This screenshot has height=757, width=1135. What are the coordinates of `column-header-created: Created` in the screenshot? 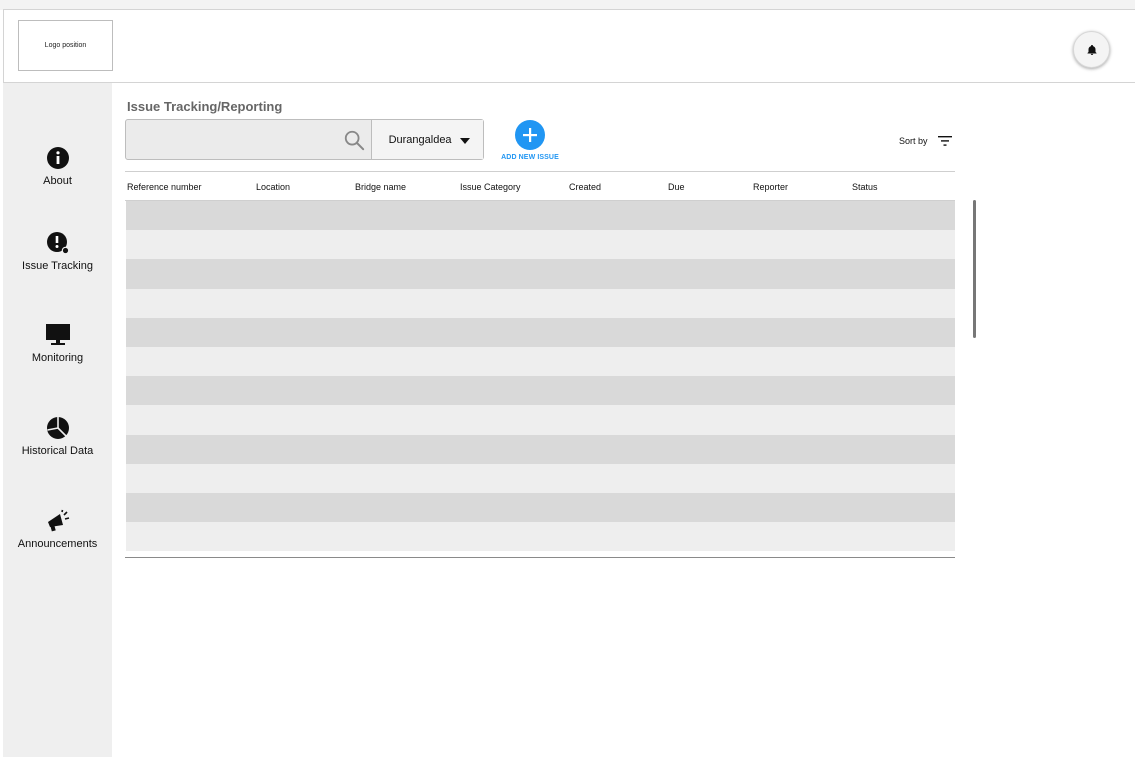 It's located at (585, 187).